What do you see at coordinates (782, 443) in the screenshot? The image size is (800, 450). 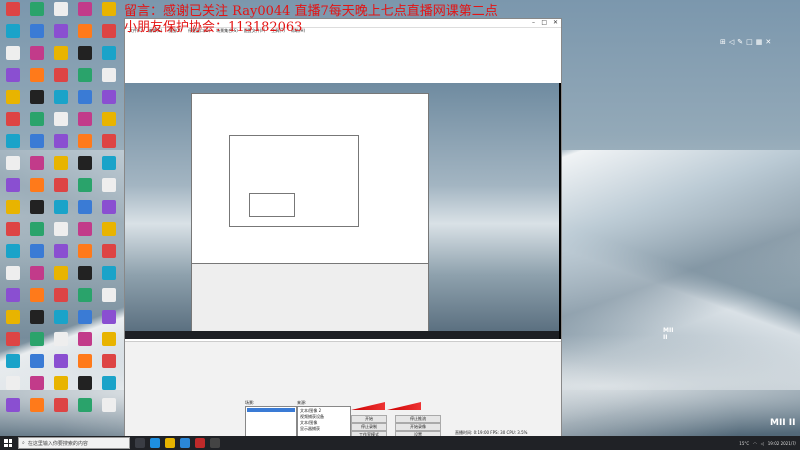 I see `clock: 19:02 2021/7/` at bounding box center [782, 443].